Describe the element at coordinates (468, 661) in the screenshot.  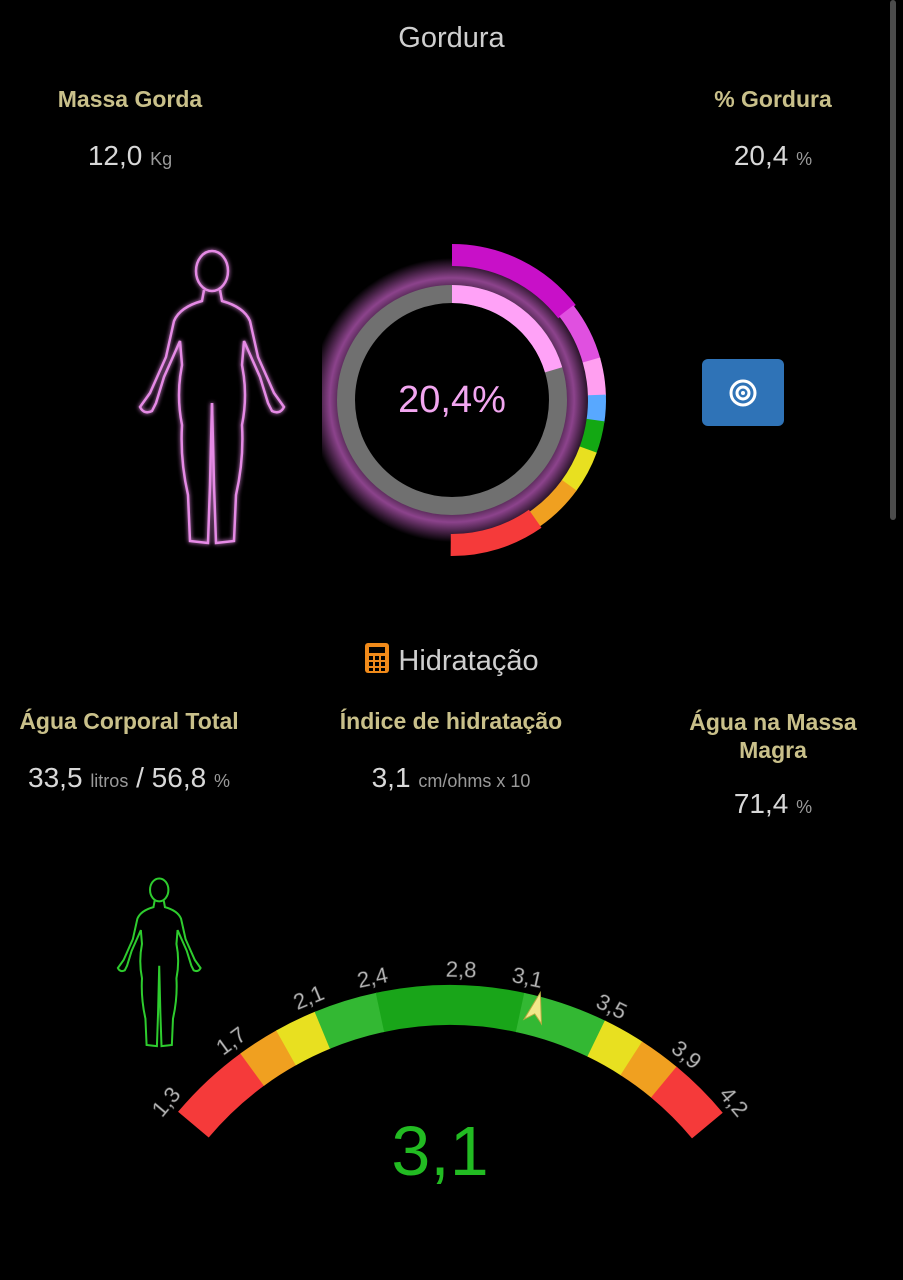
I see `hydration-title-text: Hidratação` at that location.